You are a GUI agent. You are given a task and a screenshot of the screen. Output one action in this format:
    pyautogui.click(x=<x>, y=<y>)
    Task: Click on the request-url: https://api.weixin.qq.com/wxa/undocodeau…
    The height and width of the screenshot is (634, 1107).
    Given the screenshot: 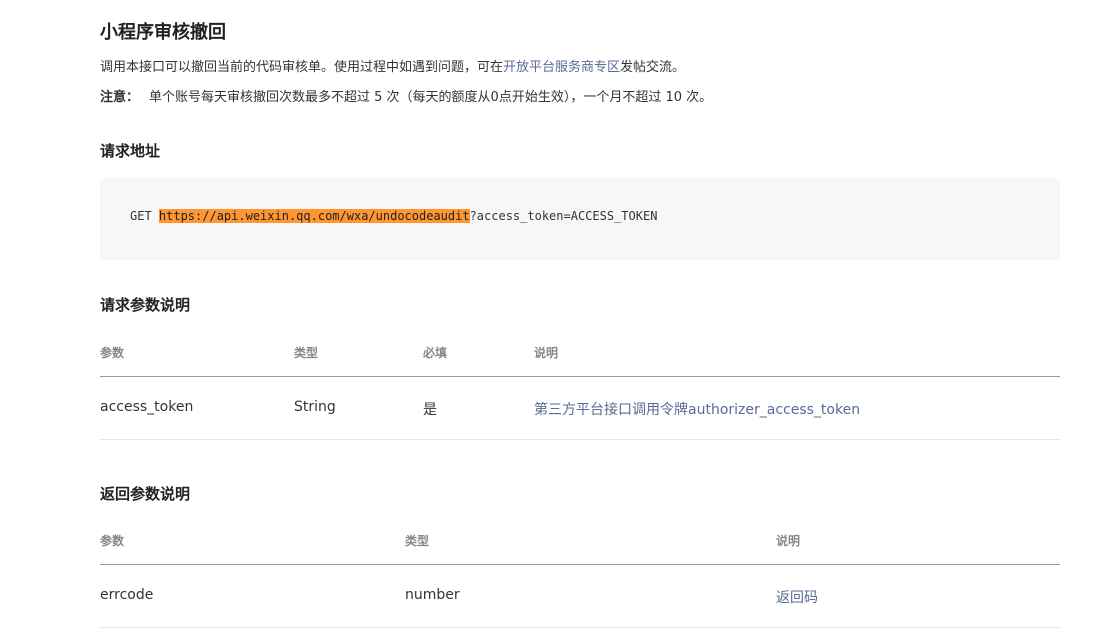 What is the action you would take?
    pyautogui.click(x=314, y=216)
    